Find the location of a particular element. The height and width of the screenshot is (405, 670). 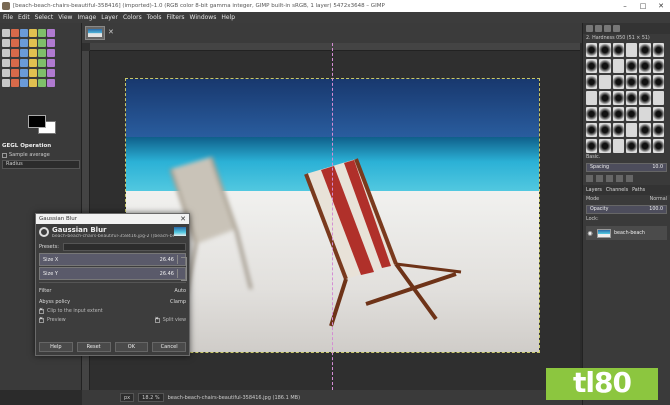

eye-icon: ◉ is located at coordinates (590, 233).